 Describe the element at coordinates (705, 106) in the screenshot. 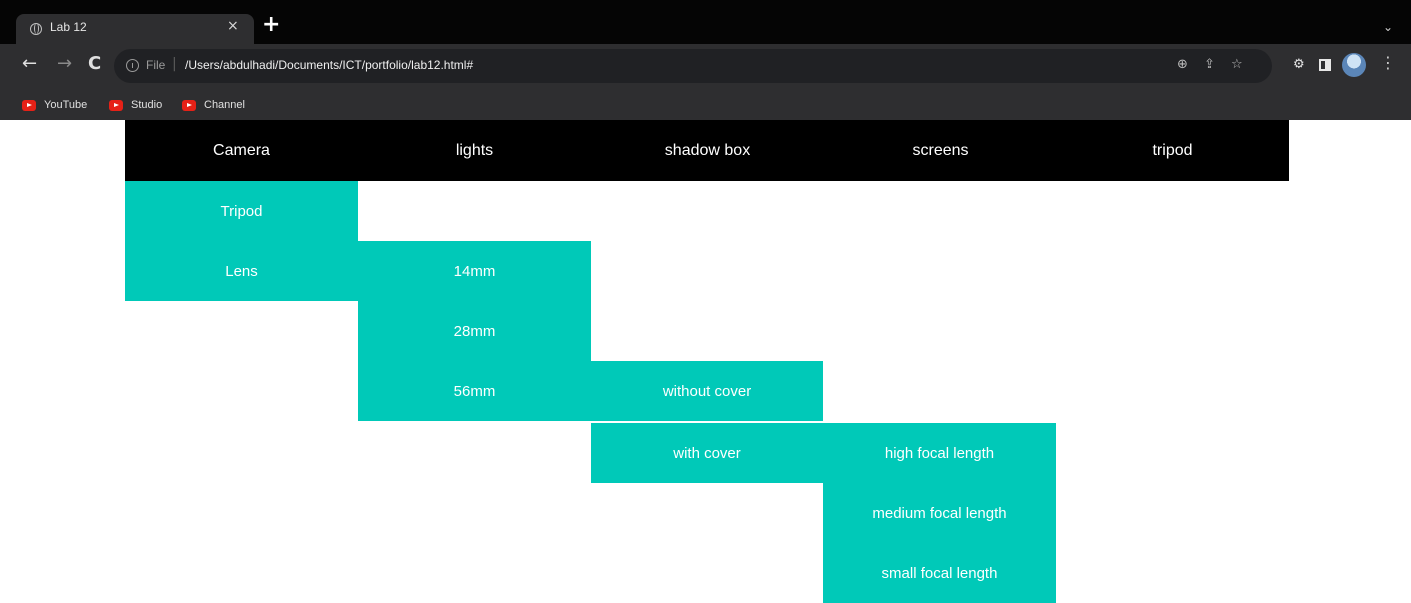

I see `bookmarks-bar: YouTube Studio Channel` at that location.